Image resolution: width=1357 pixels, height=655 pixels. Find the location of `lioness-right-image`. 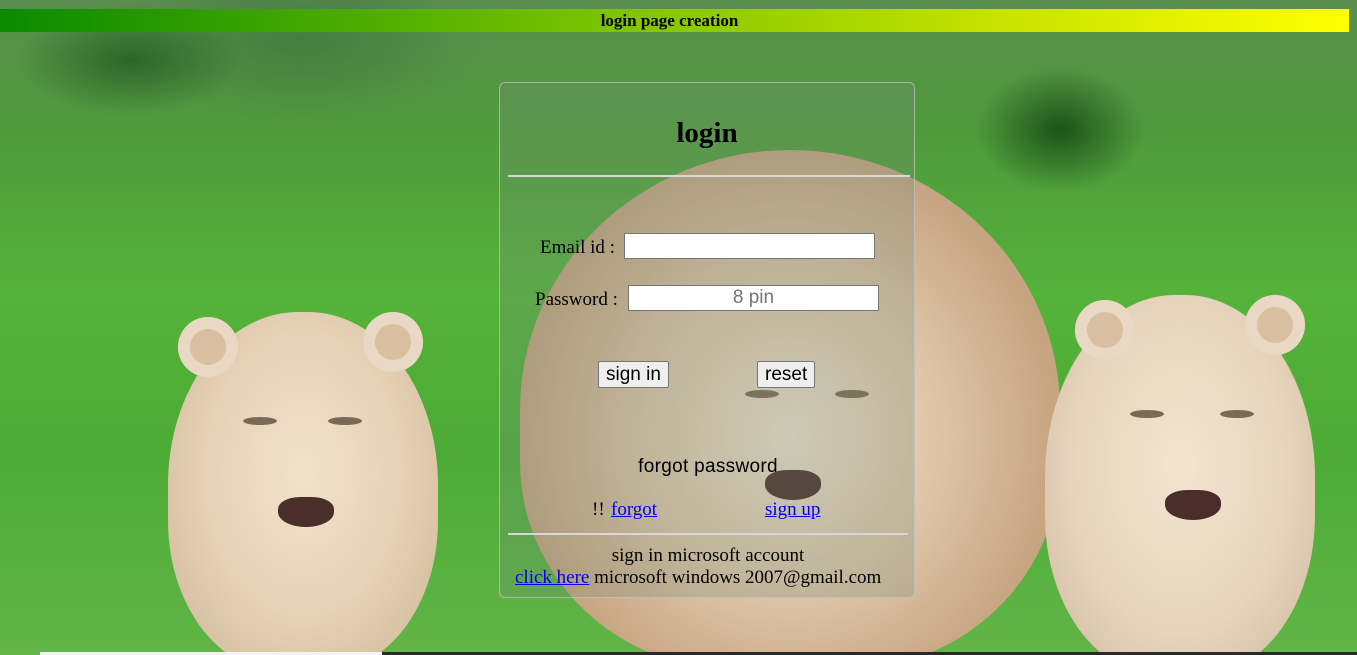

lioness-right-image is located at coordinates (1180, 475).